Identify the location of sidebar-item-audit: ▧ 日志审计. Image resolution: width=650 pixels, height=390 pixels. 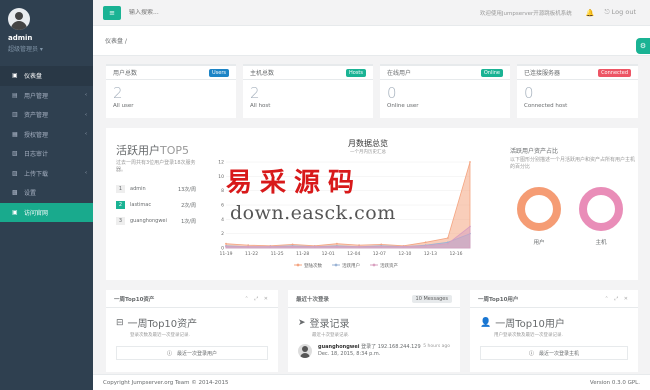
(46, 154).